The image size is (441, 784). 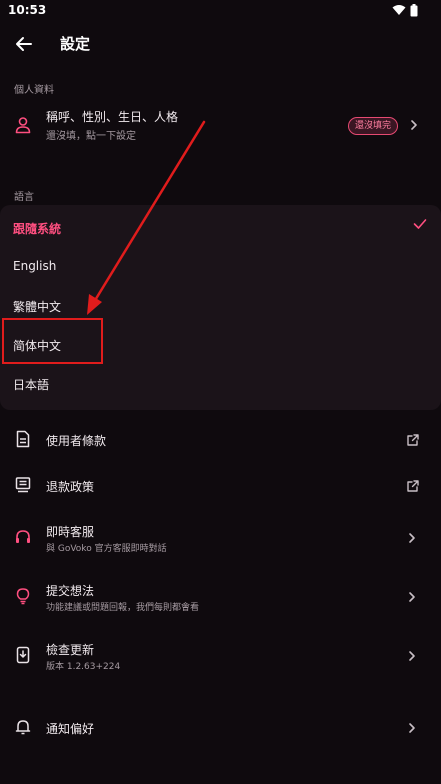 I want to click on menu-item-label: 使用者條款, so click(x=76, y=441).